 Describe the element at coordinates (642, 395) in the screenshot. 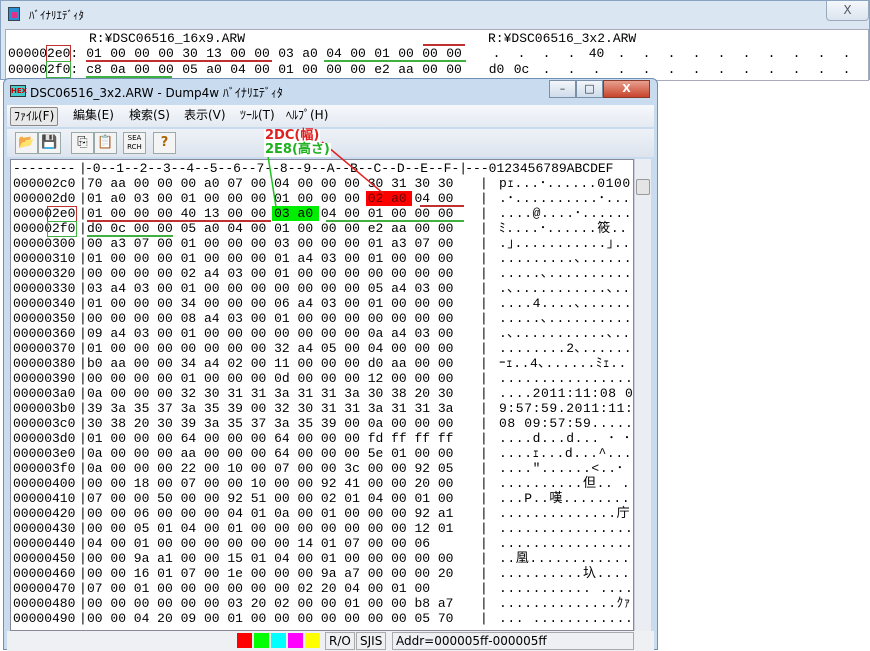

I see `vertical-scrollbar` at that location.